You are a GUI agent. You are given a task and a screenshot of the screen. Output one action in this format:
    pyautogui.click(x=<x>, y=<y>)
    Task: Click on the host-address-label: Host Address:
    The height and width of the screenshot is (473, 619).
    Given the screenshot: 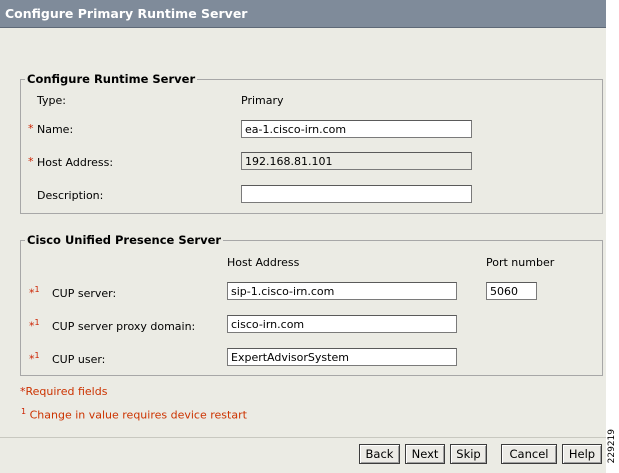 What is the action you would take?
    pyautogui.click(x=75, y=162)
    